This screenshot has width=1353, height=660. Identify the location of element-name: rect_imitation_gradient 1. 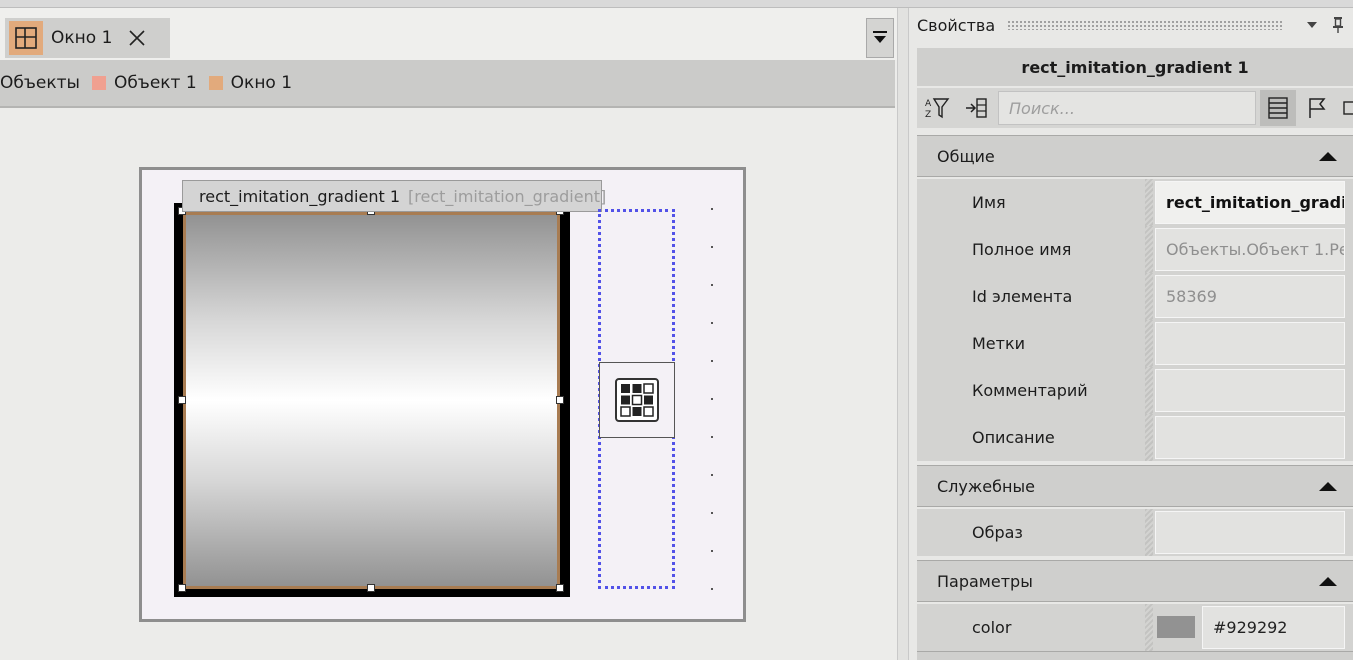
(300, 196).